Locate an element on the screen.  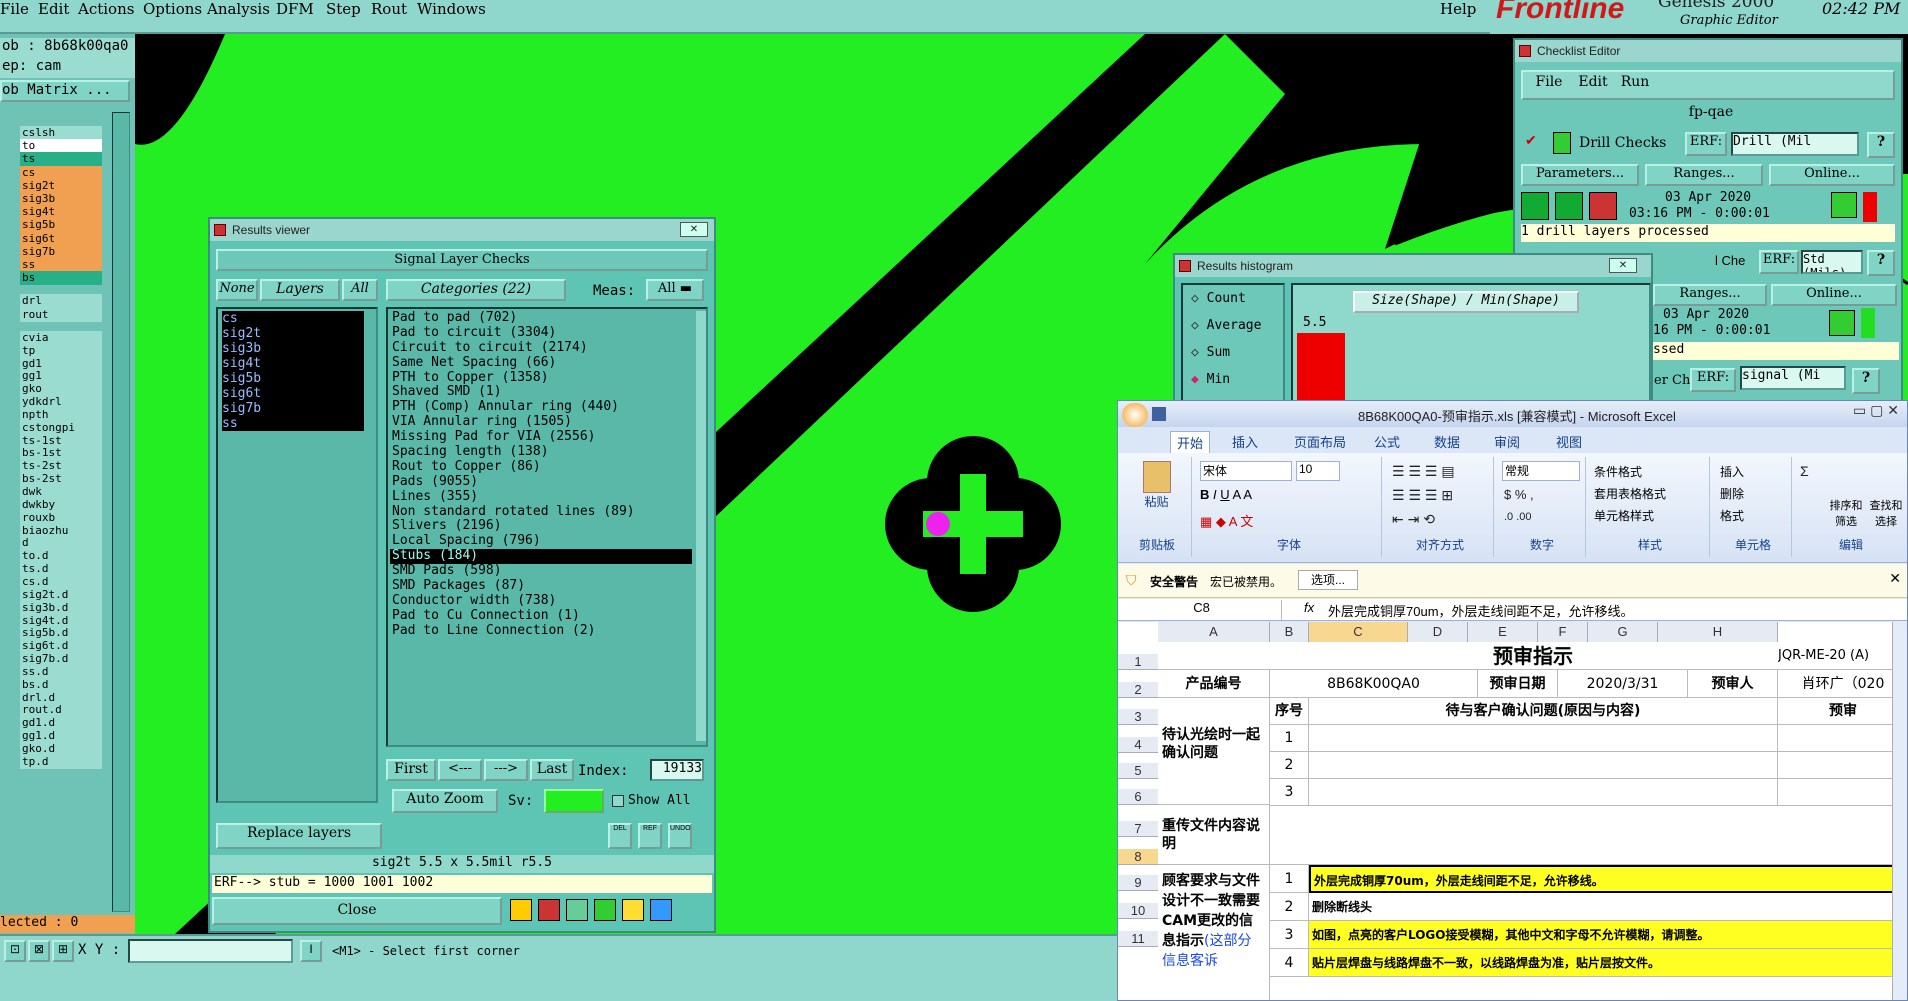
layer-list-item: sig5b is located at coordinates (293, 378).